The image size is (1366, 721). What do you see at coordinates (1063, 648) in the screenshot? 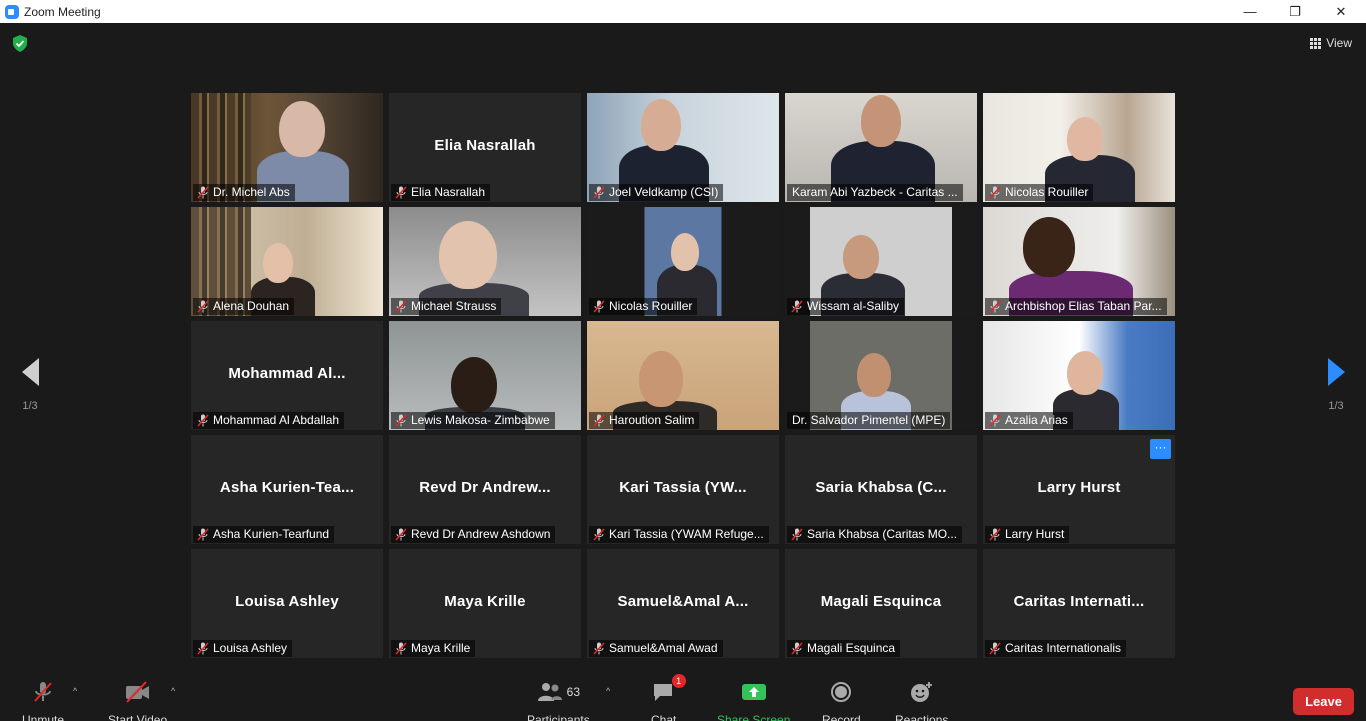
I see `participant-name-text: Caritas Internationalis` at bounding box center [1063, 648].